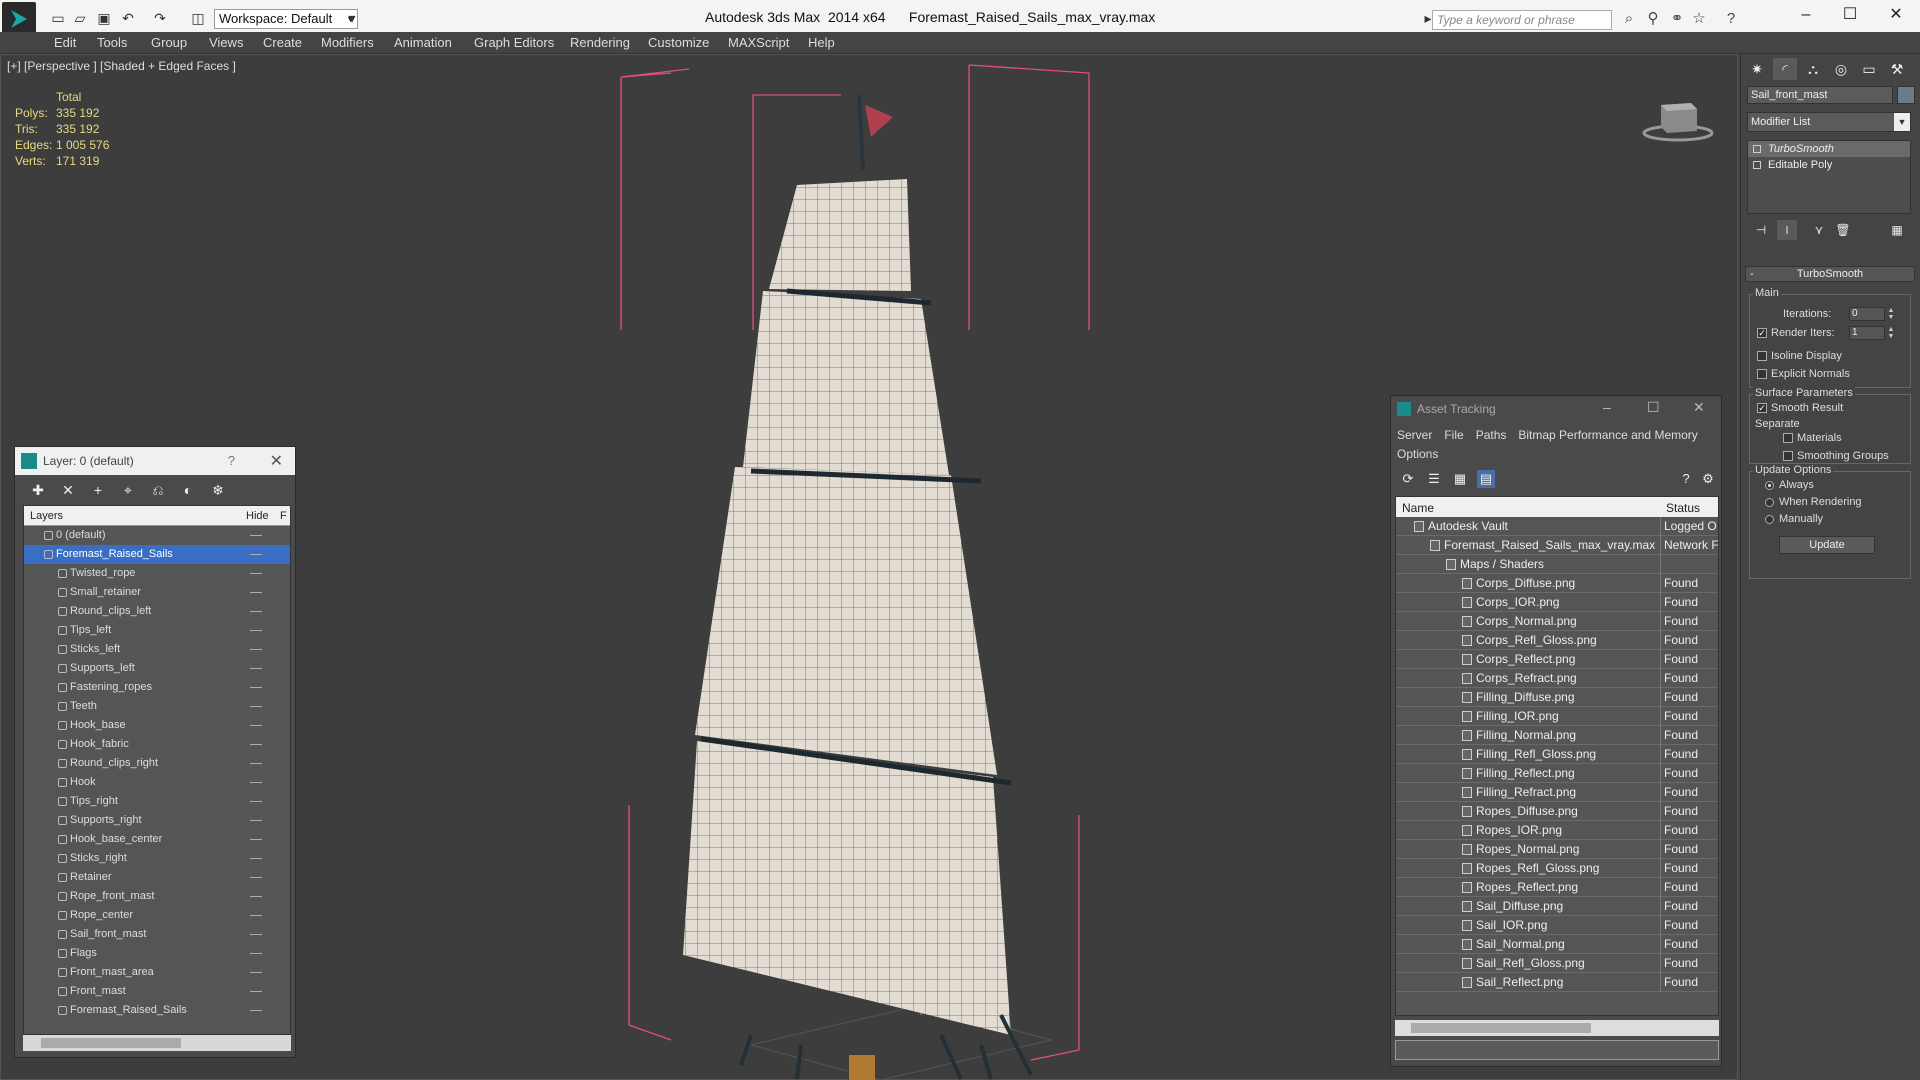 Image resolution: width=1920 pixels, height=1080 pixels. What do you see at coordinates (1757, 69) in the screenshot?
I see `create-tab-icon: ✷` at bounding box center [1757, 69].